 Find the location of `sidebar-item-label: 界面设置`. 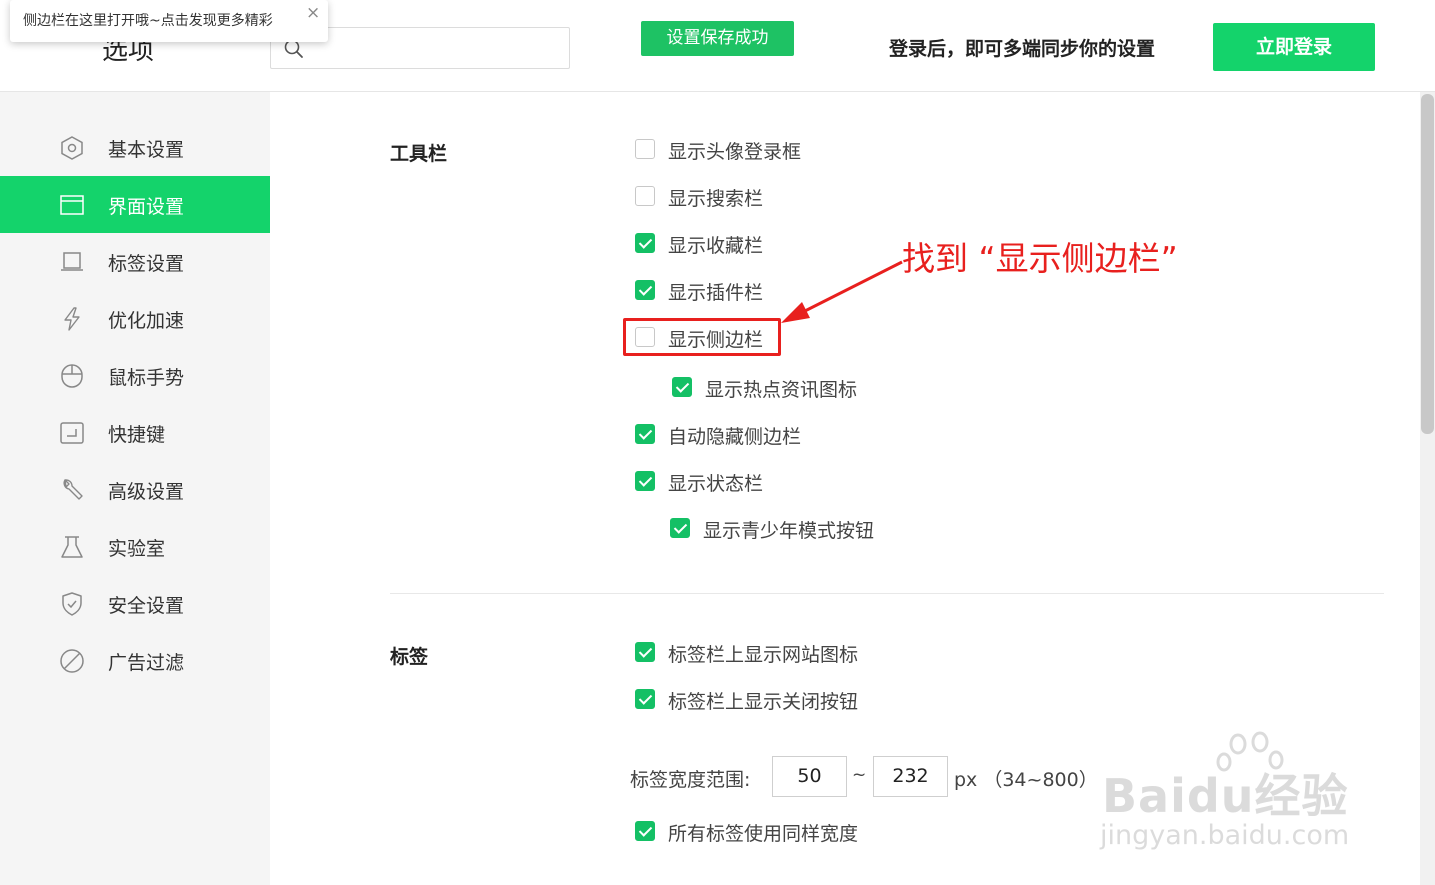

sidebar-item-label: 界面设置 is located at coordinates (146, 207).